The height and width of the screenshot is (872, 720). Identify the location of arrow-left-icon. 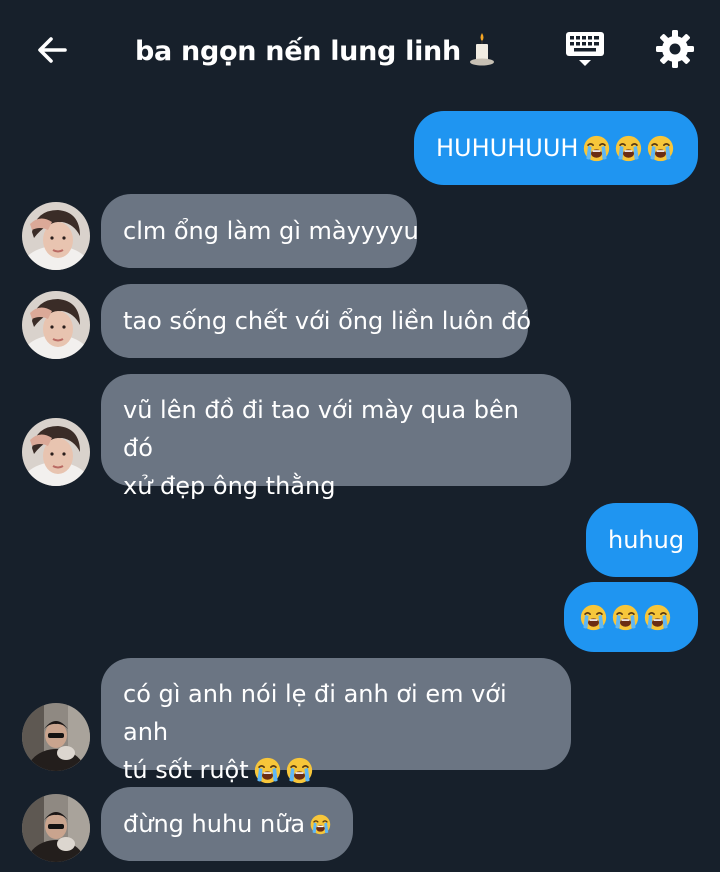
(52, 50).